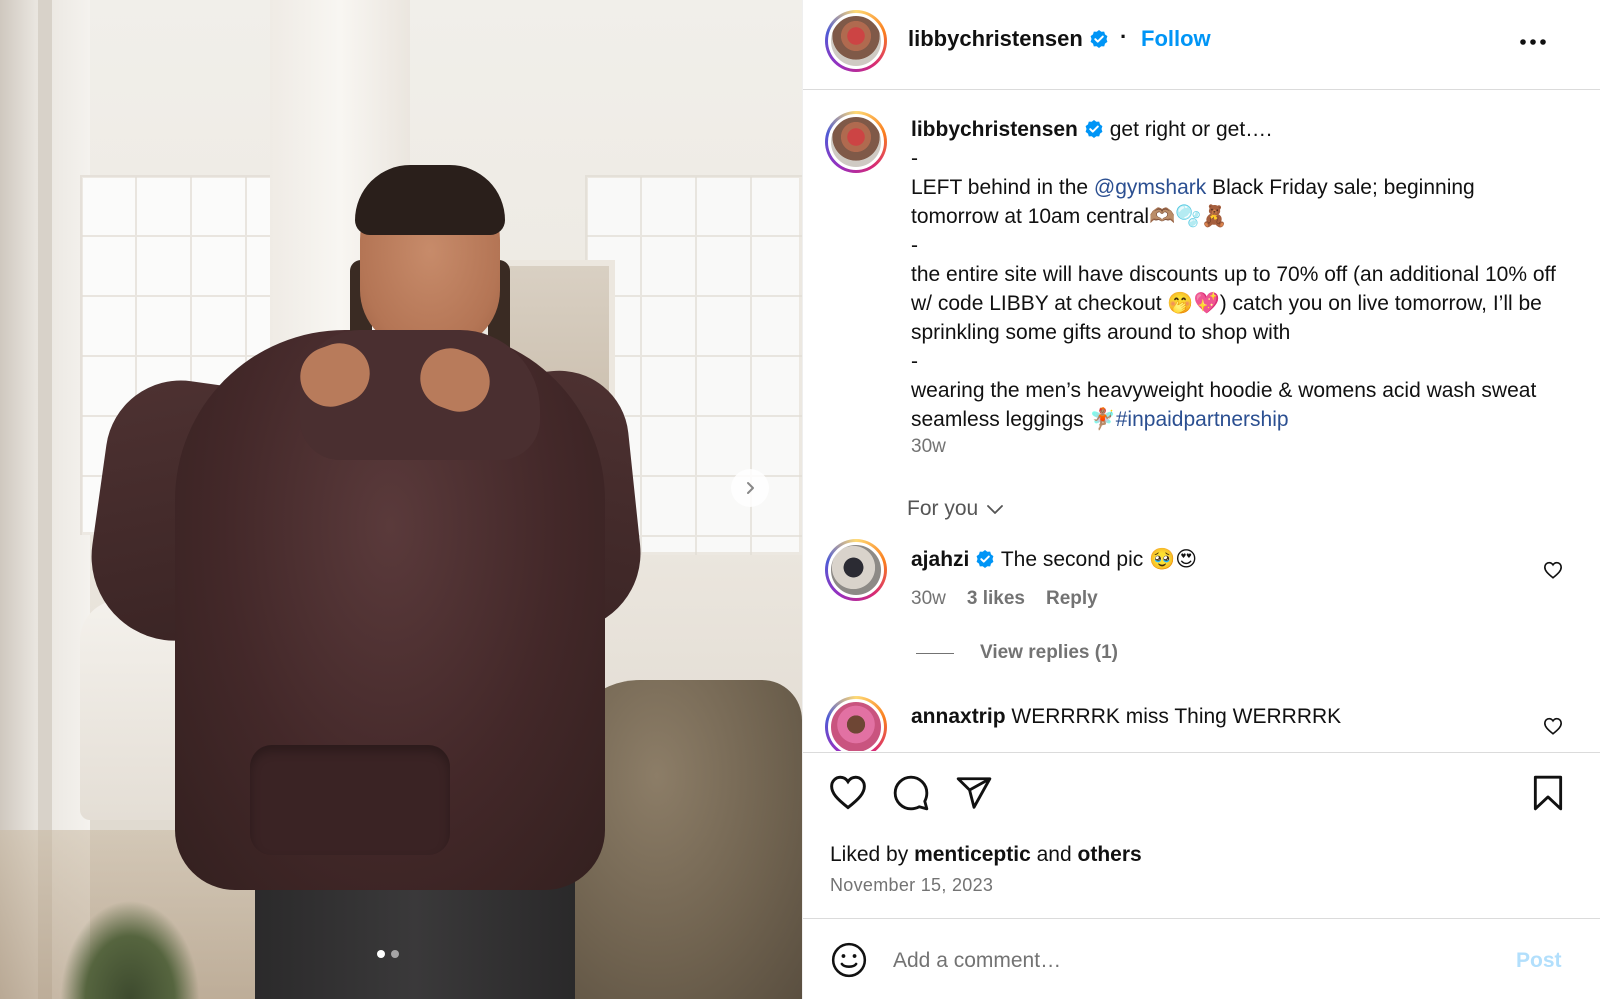 This screenshot has width=1600, height=999. I want to click on save-button, so click(1548, 795).